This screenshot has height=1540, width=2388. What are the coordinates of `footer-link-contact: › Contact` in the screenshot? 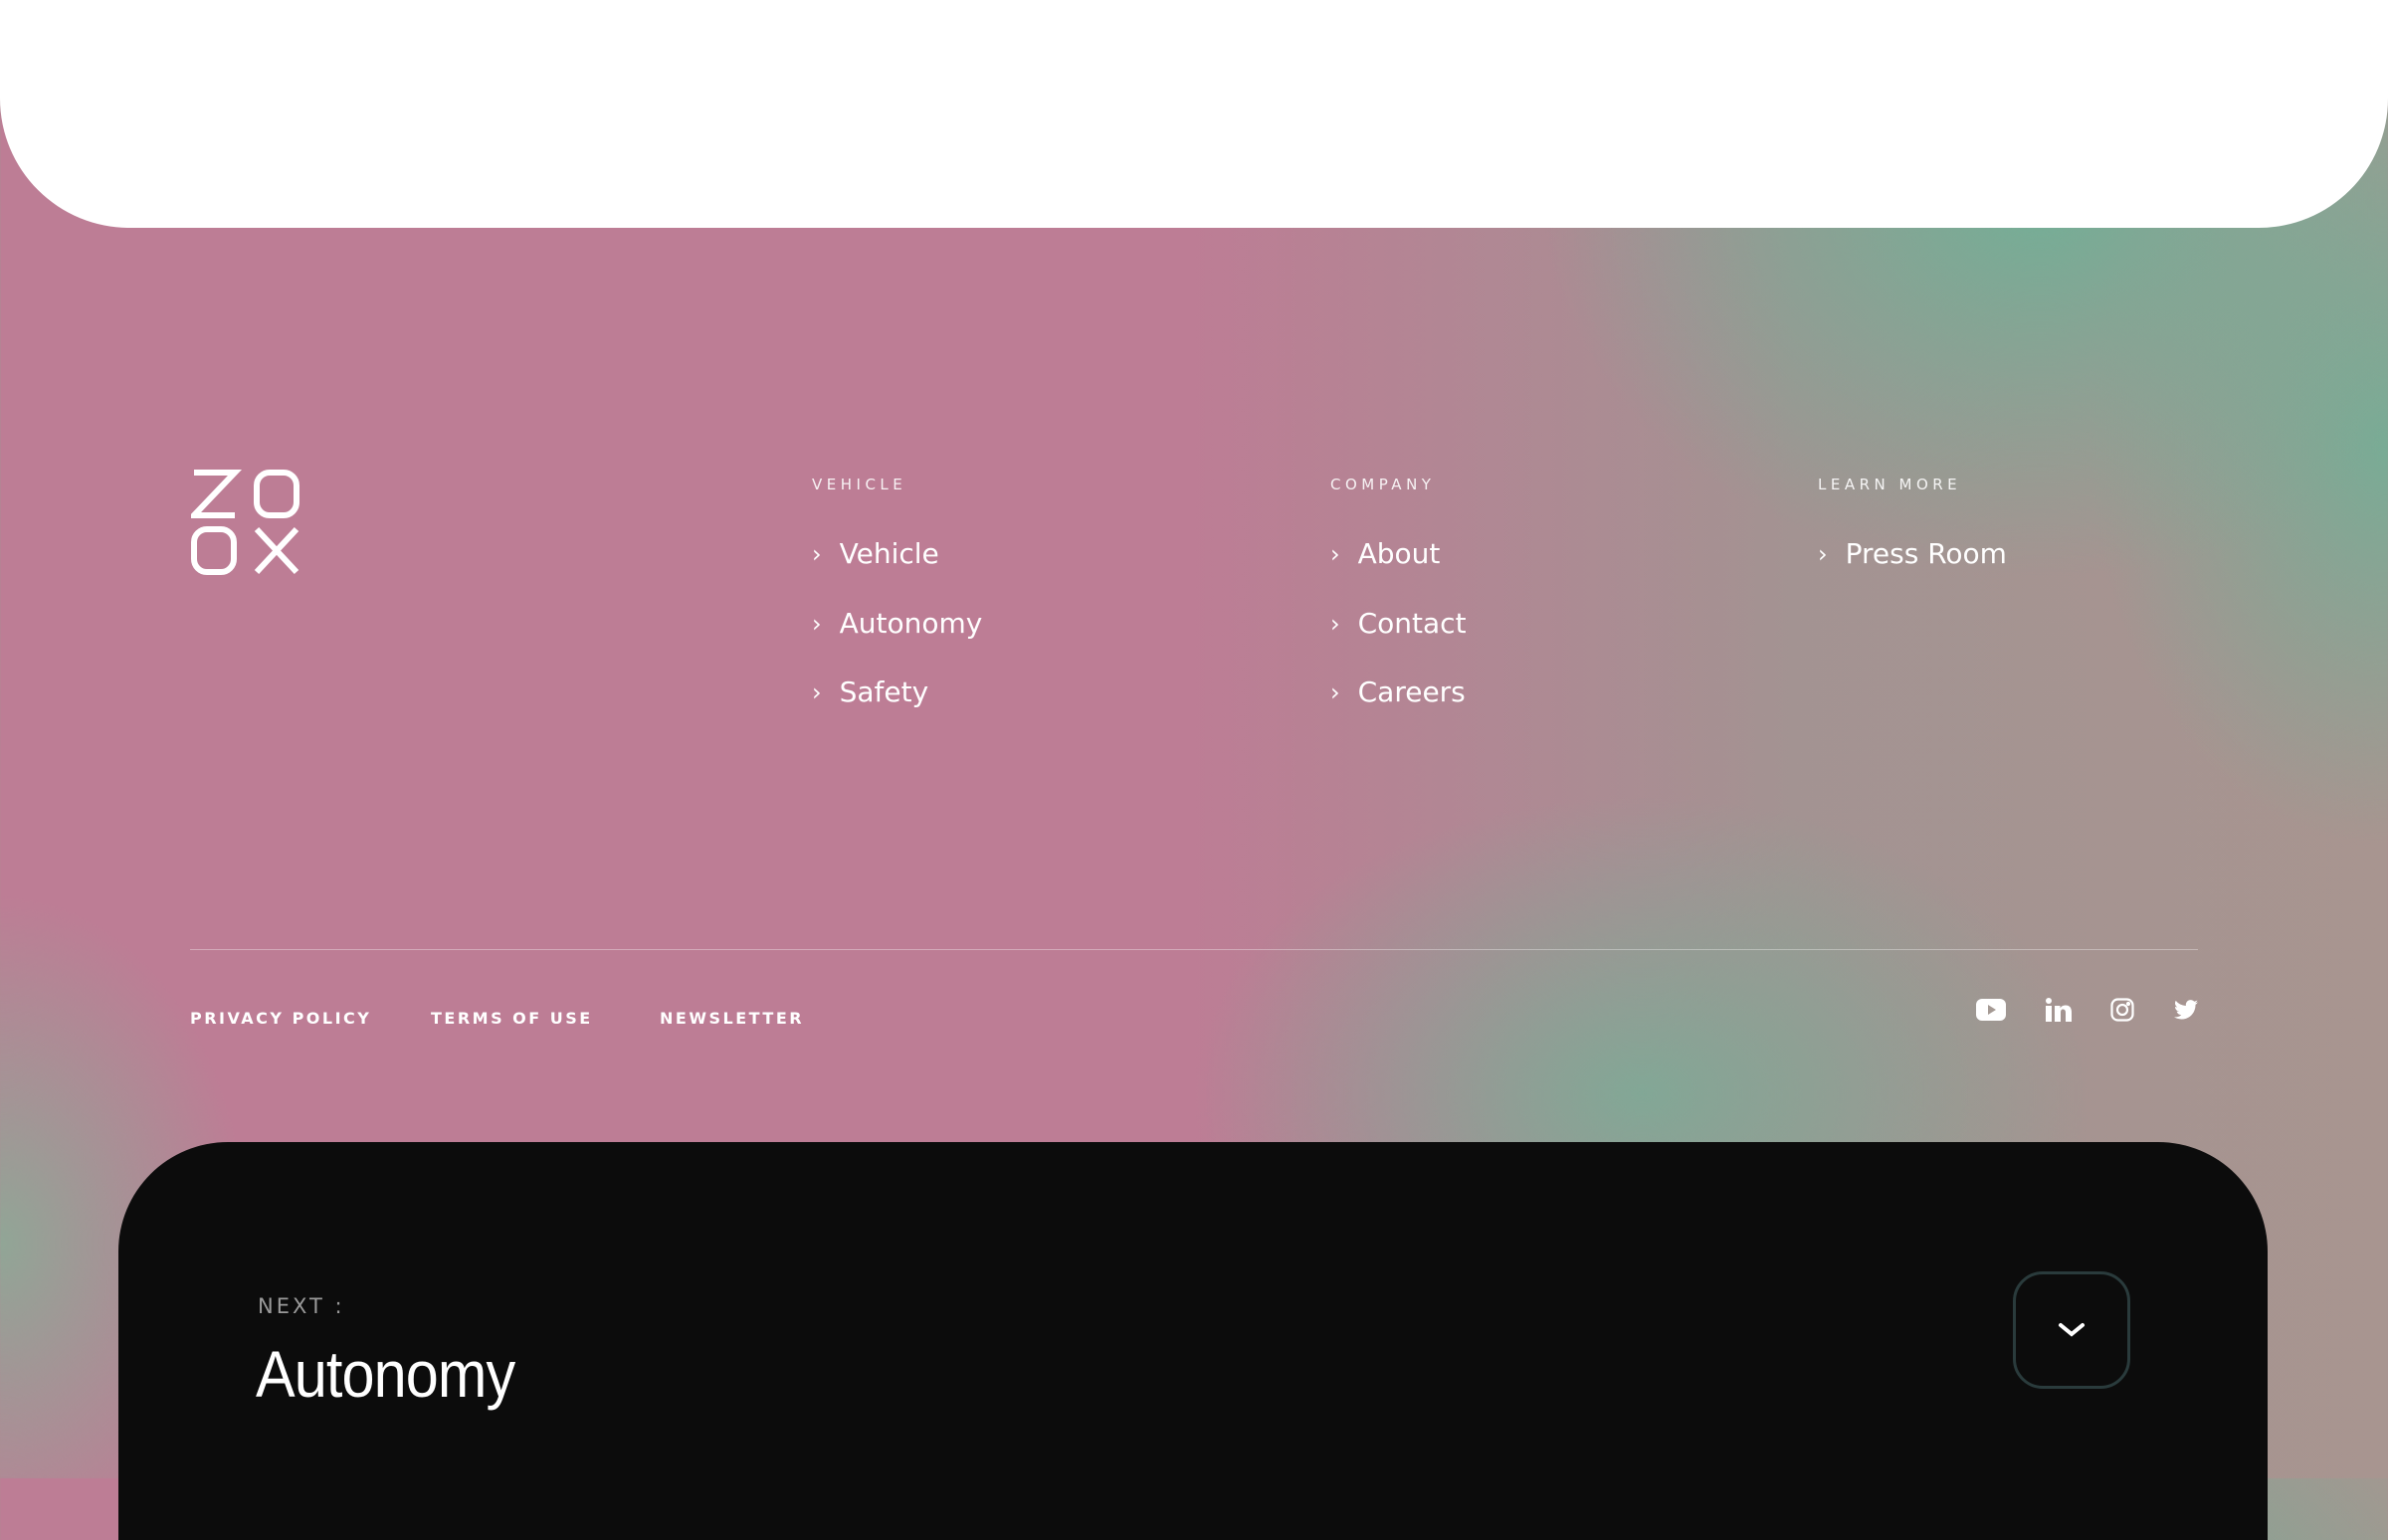 It's located at (1398, 623).